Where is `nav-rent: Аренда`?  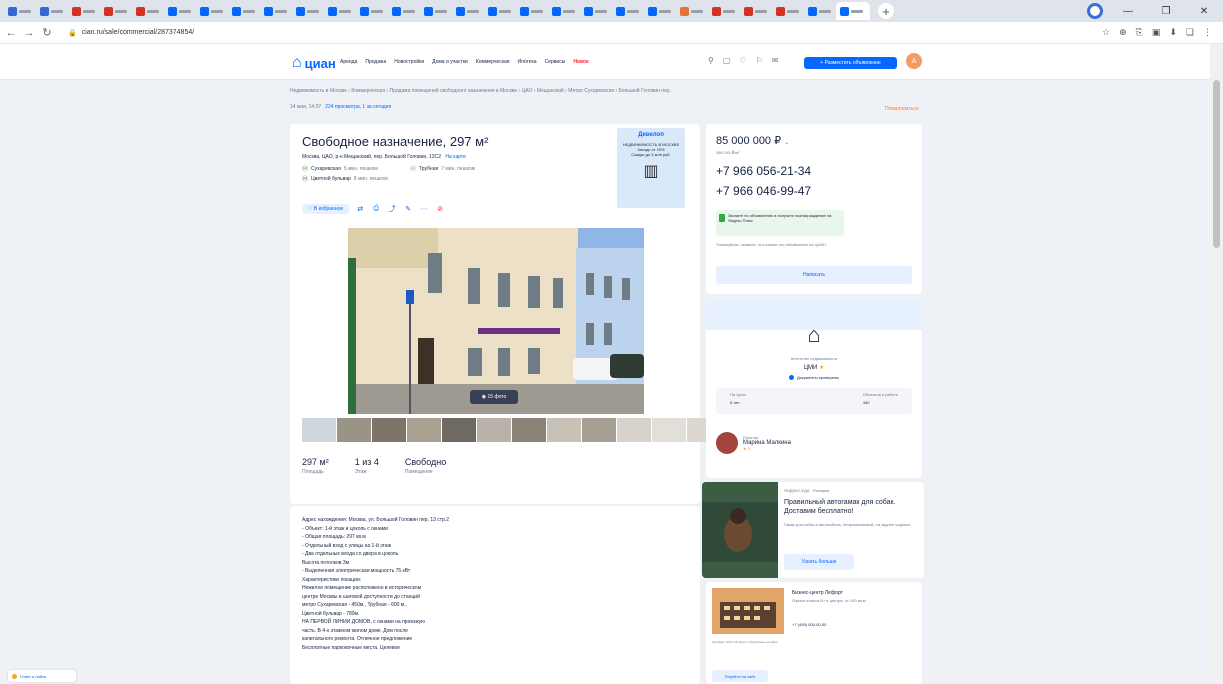
nav-rent: Аренда is located at coordinates (348, 62).